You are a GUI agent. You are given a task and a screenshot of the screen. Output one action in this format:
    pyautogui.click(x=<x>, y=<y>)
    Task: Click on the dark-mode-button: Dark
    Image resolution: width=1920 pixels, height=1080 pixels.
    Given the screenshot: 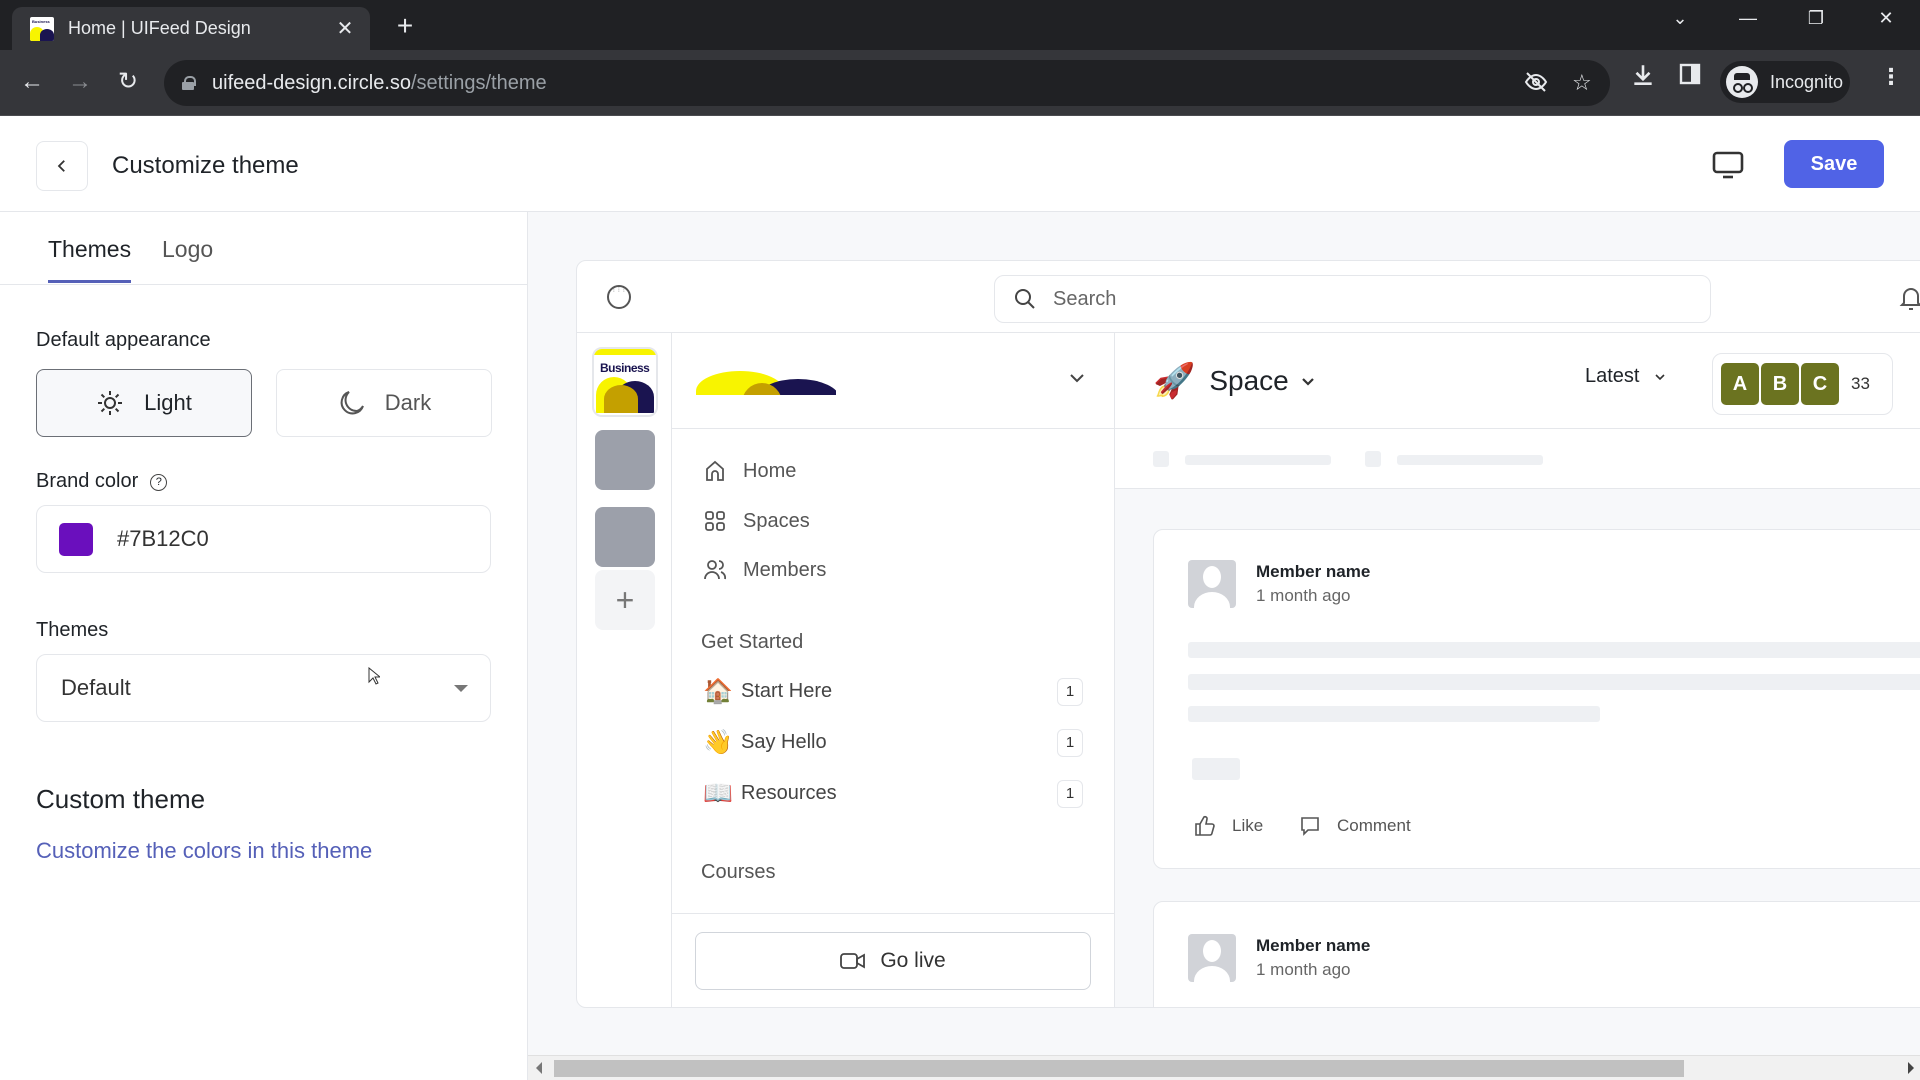 What is the action you would take?
    pyautogui.click(x=384, y=403)
    